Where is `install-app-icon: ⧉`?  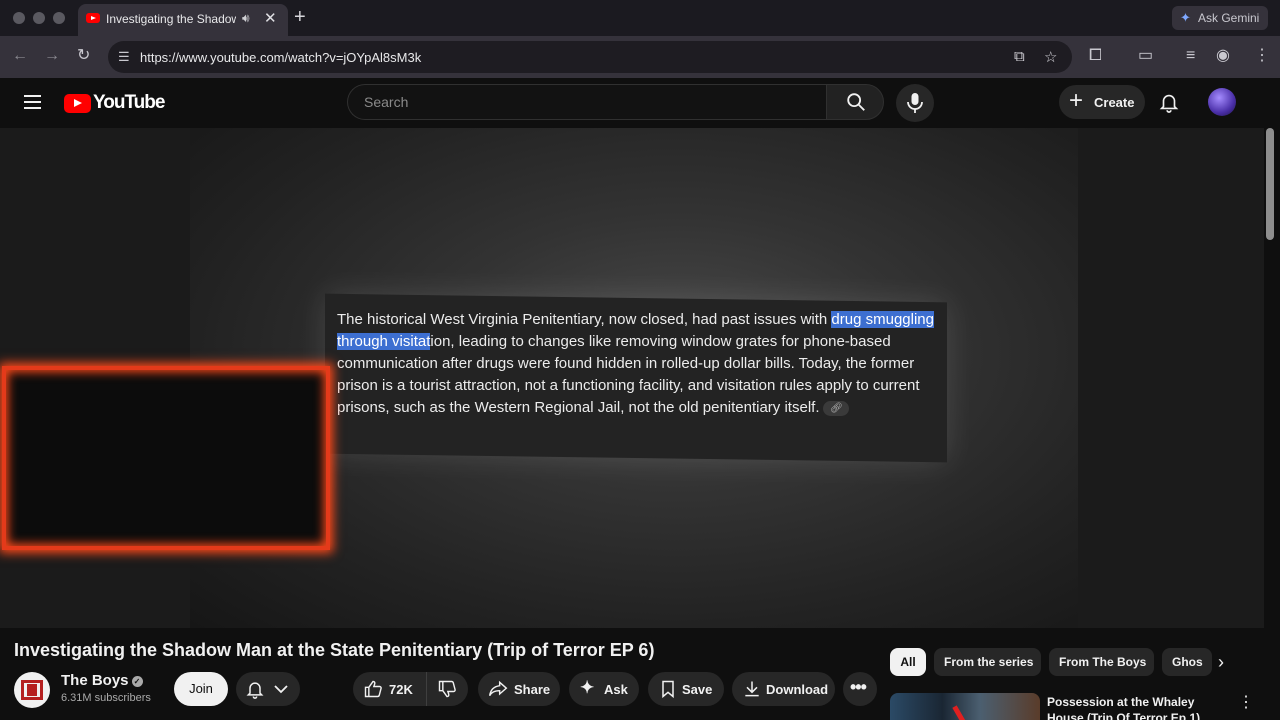 install-app-icon: ⧉ is located at coordinates (1019, 56).